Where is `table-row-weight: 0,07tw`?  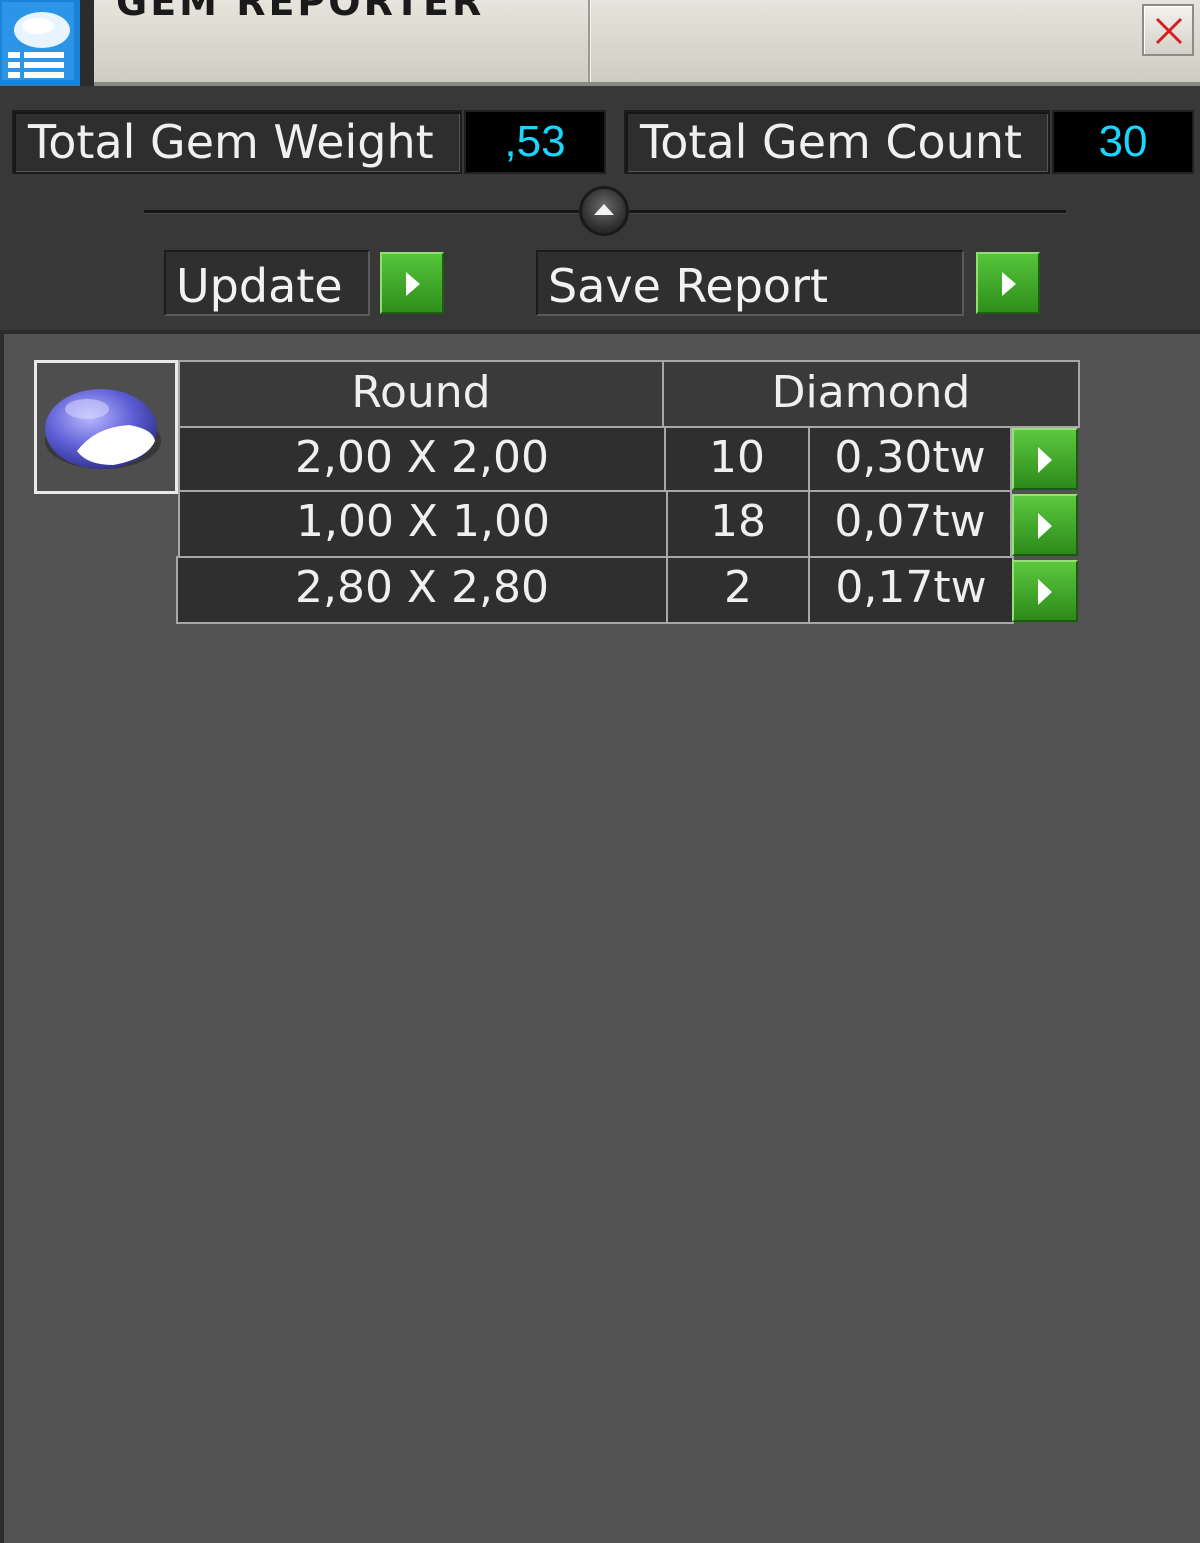
table-row-weight: 0,07tw is located at coordinates (910, 524).